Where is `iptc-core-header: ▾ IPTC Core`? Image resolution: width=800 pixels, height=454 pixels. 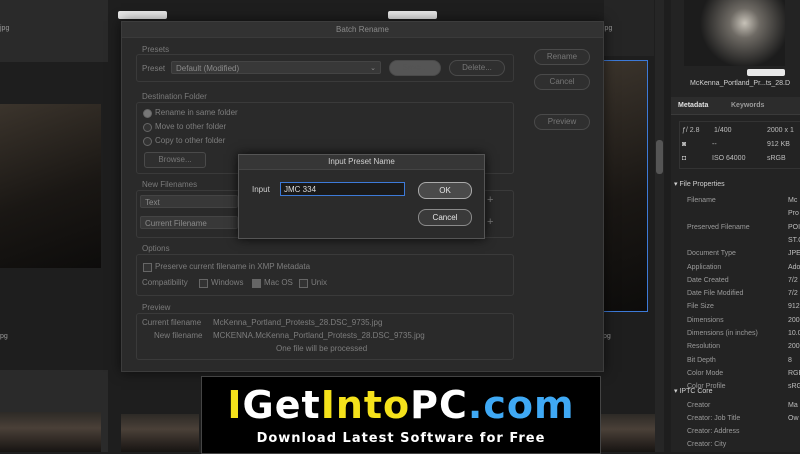
iptc-core-header: ▾ IPTC Core is located at coordinates (693, 391).